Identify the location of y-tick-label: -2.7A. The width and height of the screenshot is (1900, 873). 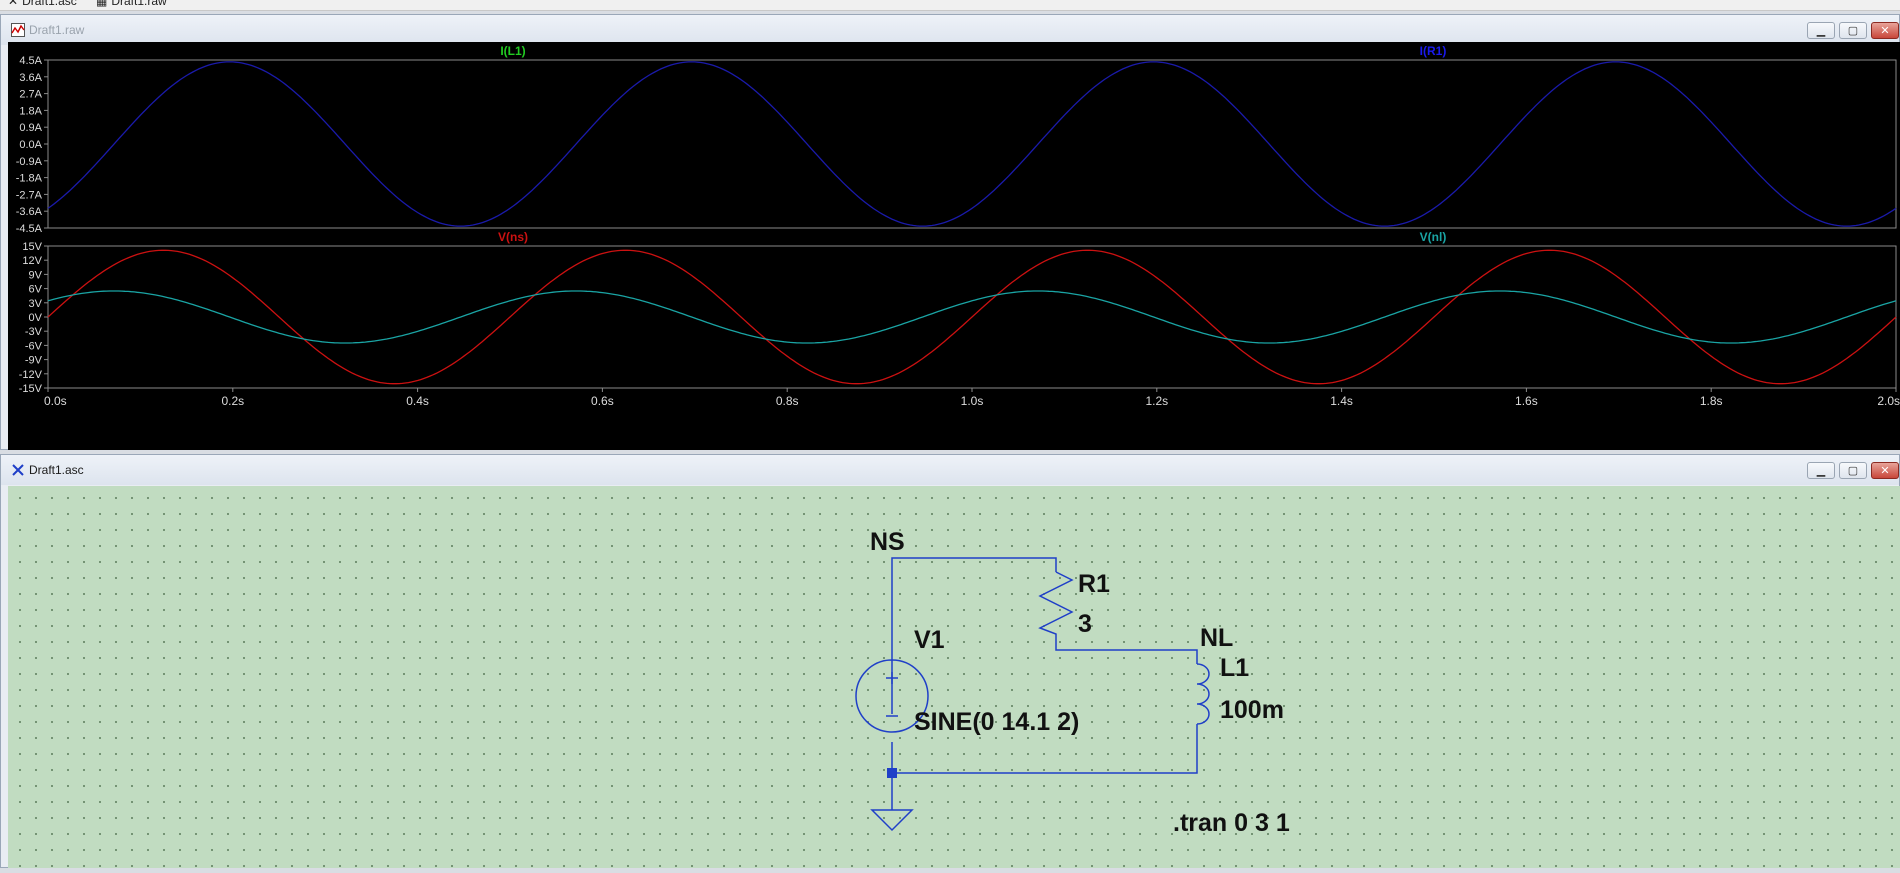
(29, 195).